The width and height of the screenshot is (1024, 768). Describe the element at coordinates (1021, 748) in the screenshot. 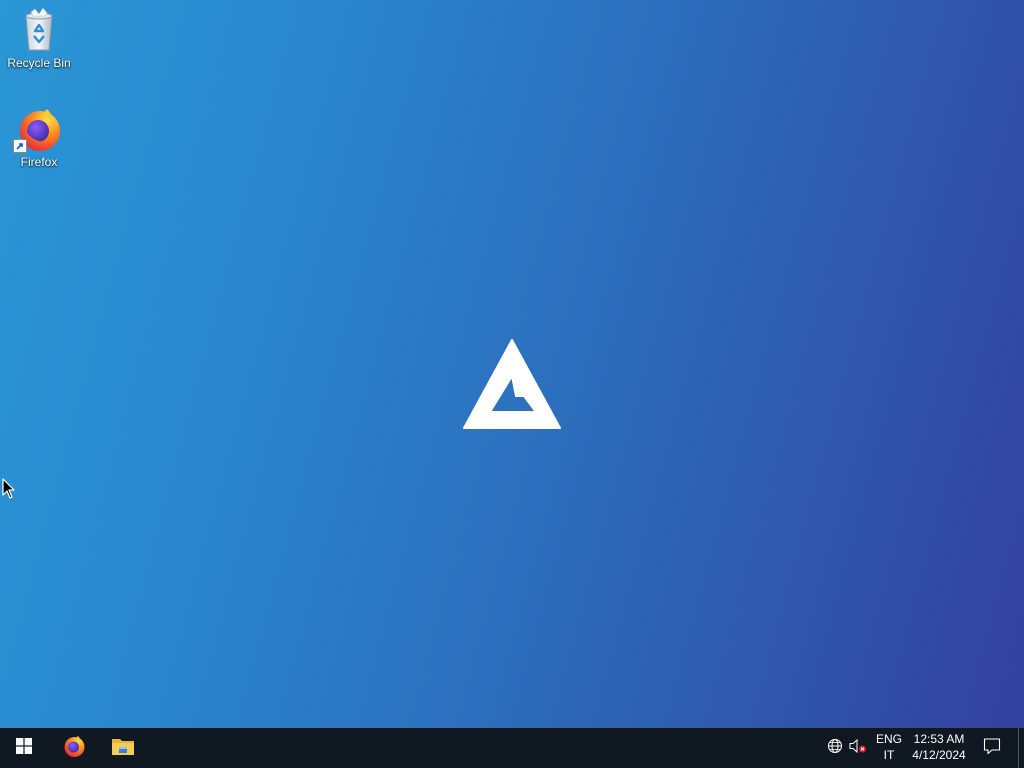

I see `show-desktop-button` at that location.